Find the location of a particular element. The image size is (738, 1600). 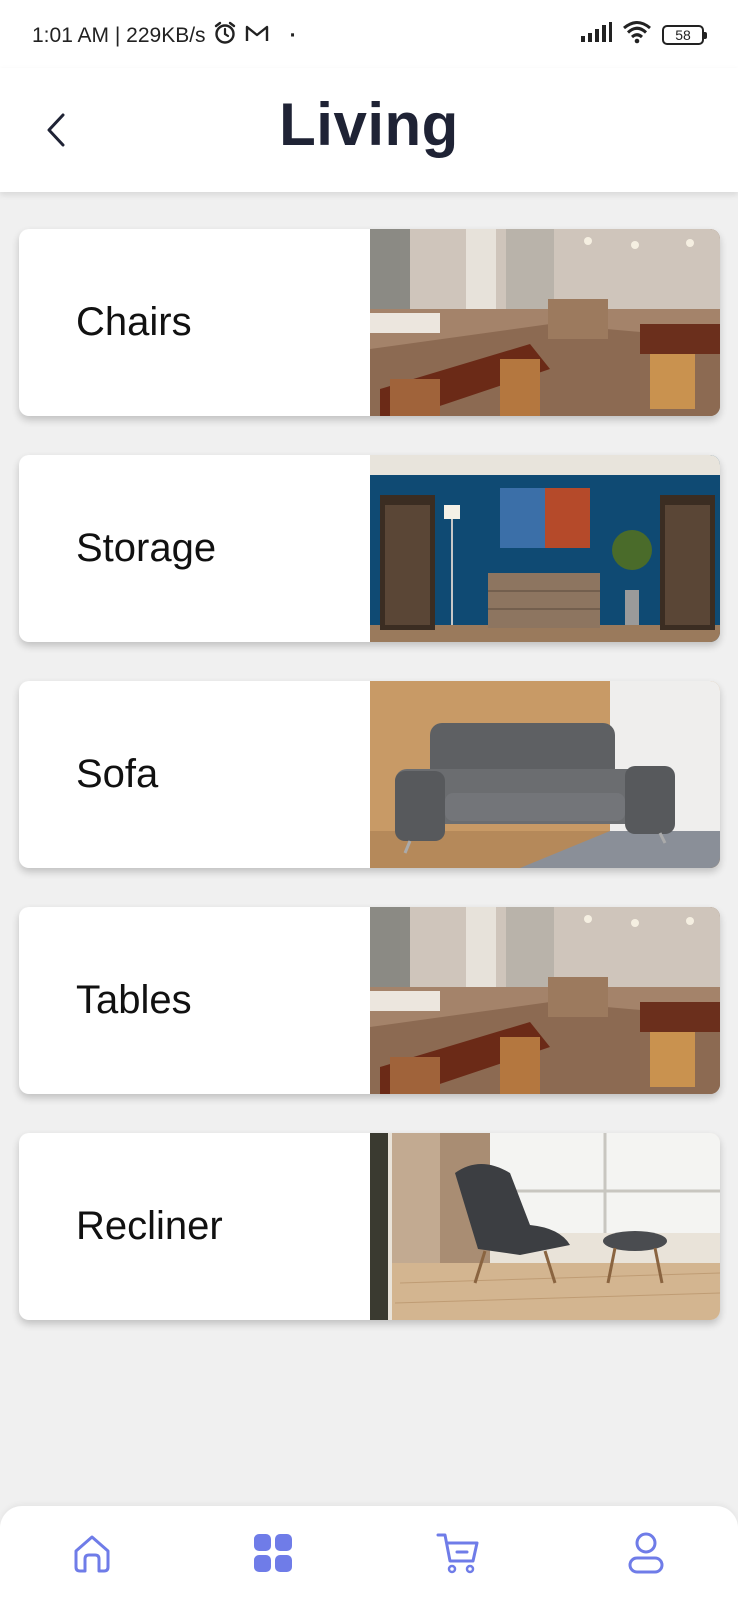

nav-profile is located at coordinates (646, 1553).